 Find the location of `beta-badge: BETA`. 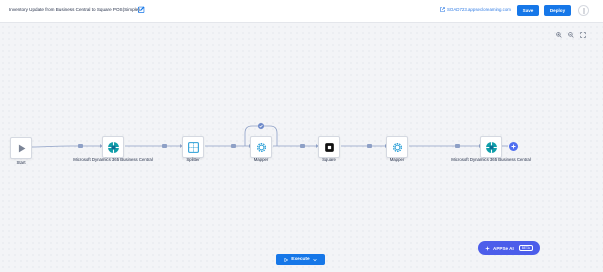

beta-badge: BETA is located at coordinates (525, 248).